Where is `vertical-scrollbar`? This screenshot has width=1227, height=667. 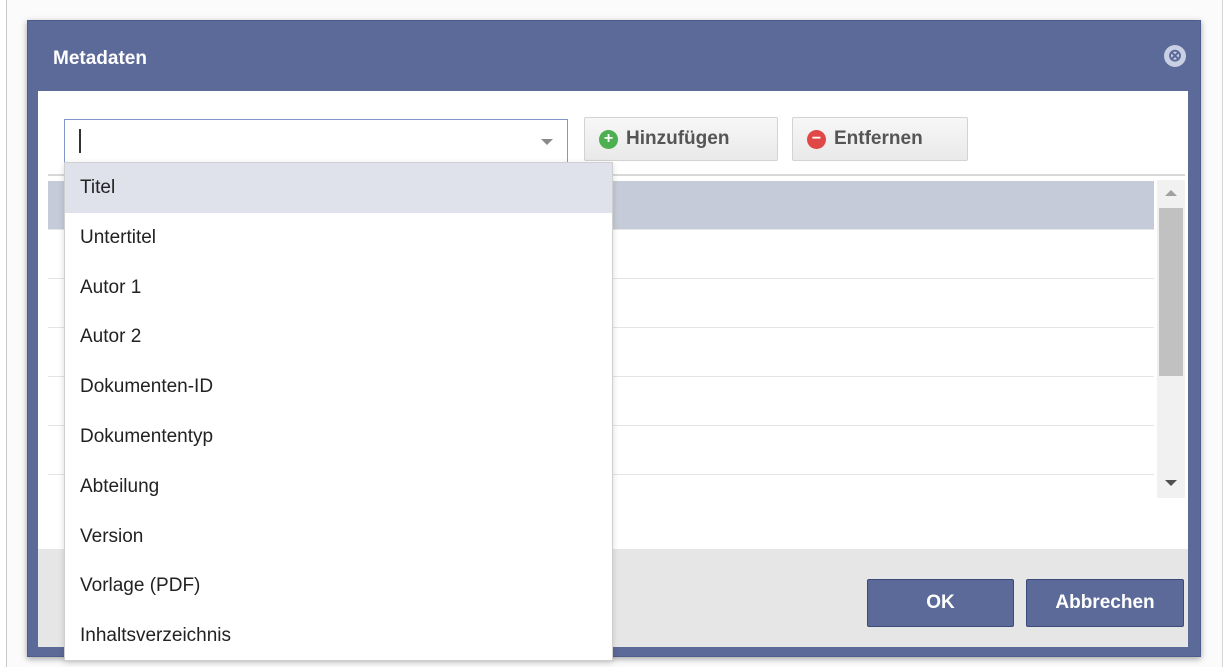
vertical-scrollbar is located at coordinates (1171, 339).